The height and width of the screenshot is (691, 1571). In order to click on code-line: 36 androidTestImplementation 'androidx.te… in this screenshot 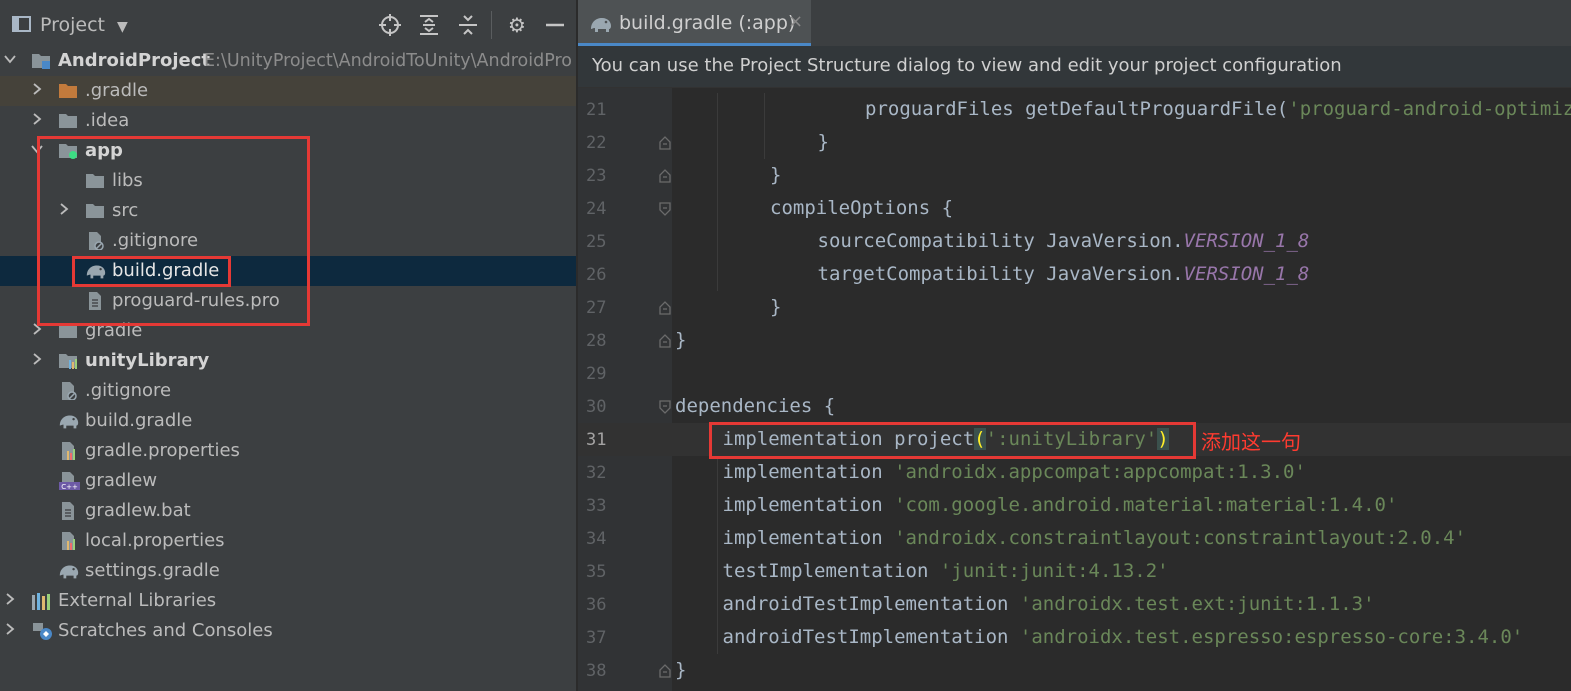, I will do `click(1074, 604)`.